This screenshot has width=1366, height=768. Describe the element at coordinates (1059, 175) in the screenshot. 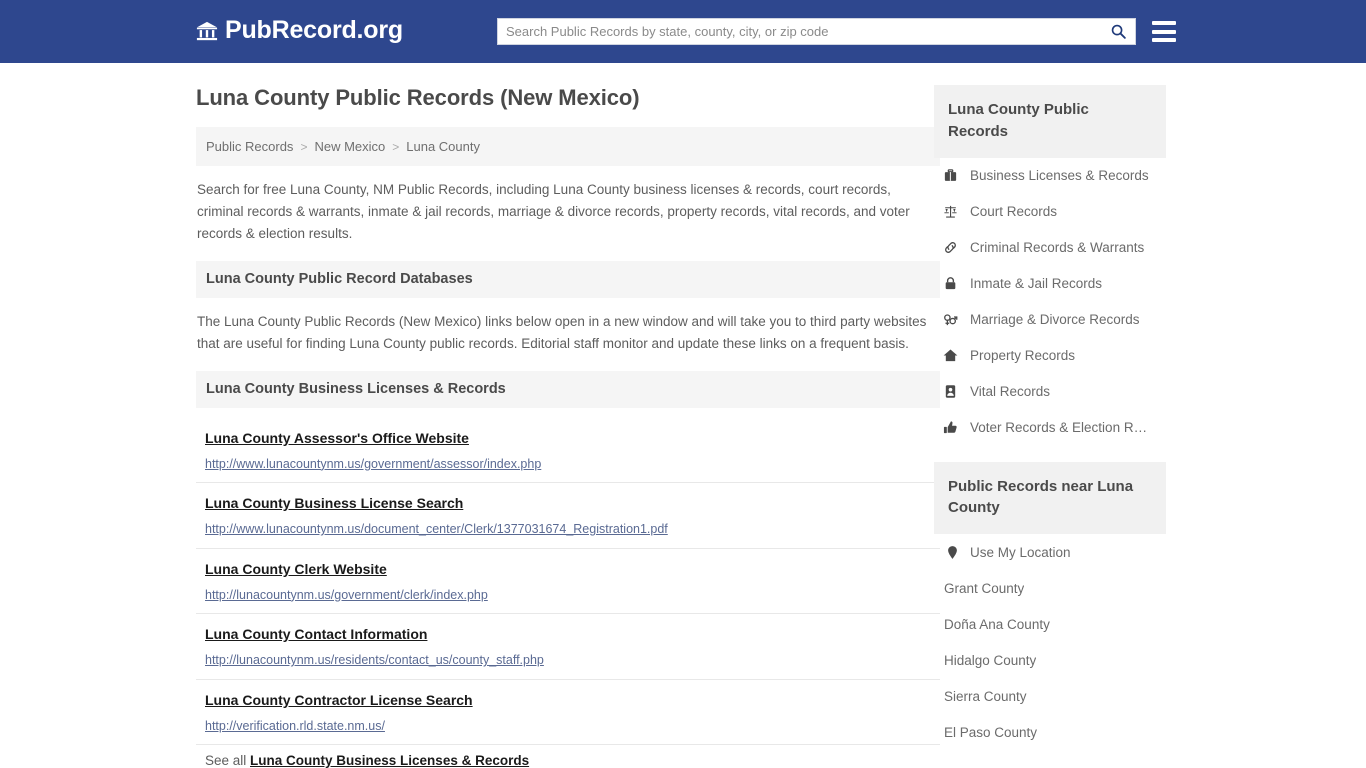

I see `sidebar-item-label: Business Licenses & Records` at that location.